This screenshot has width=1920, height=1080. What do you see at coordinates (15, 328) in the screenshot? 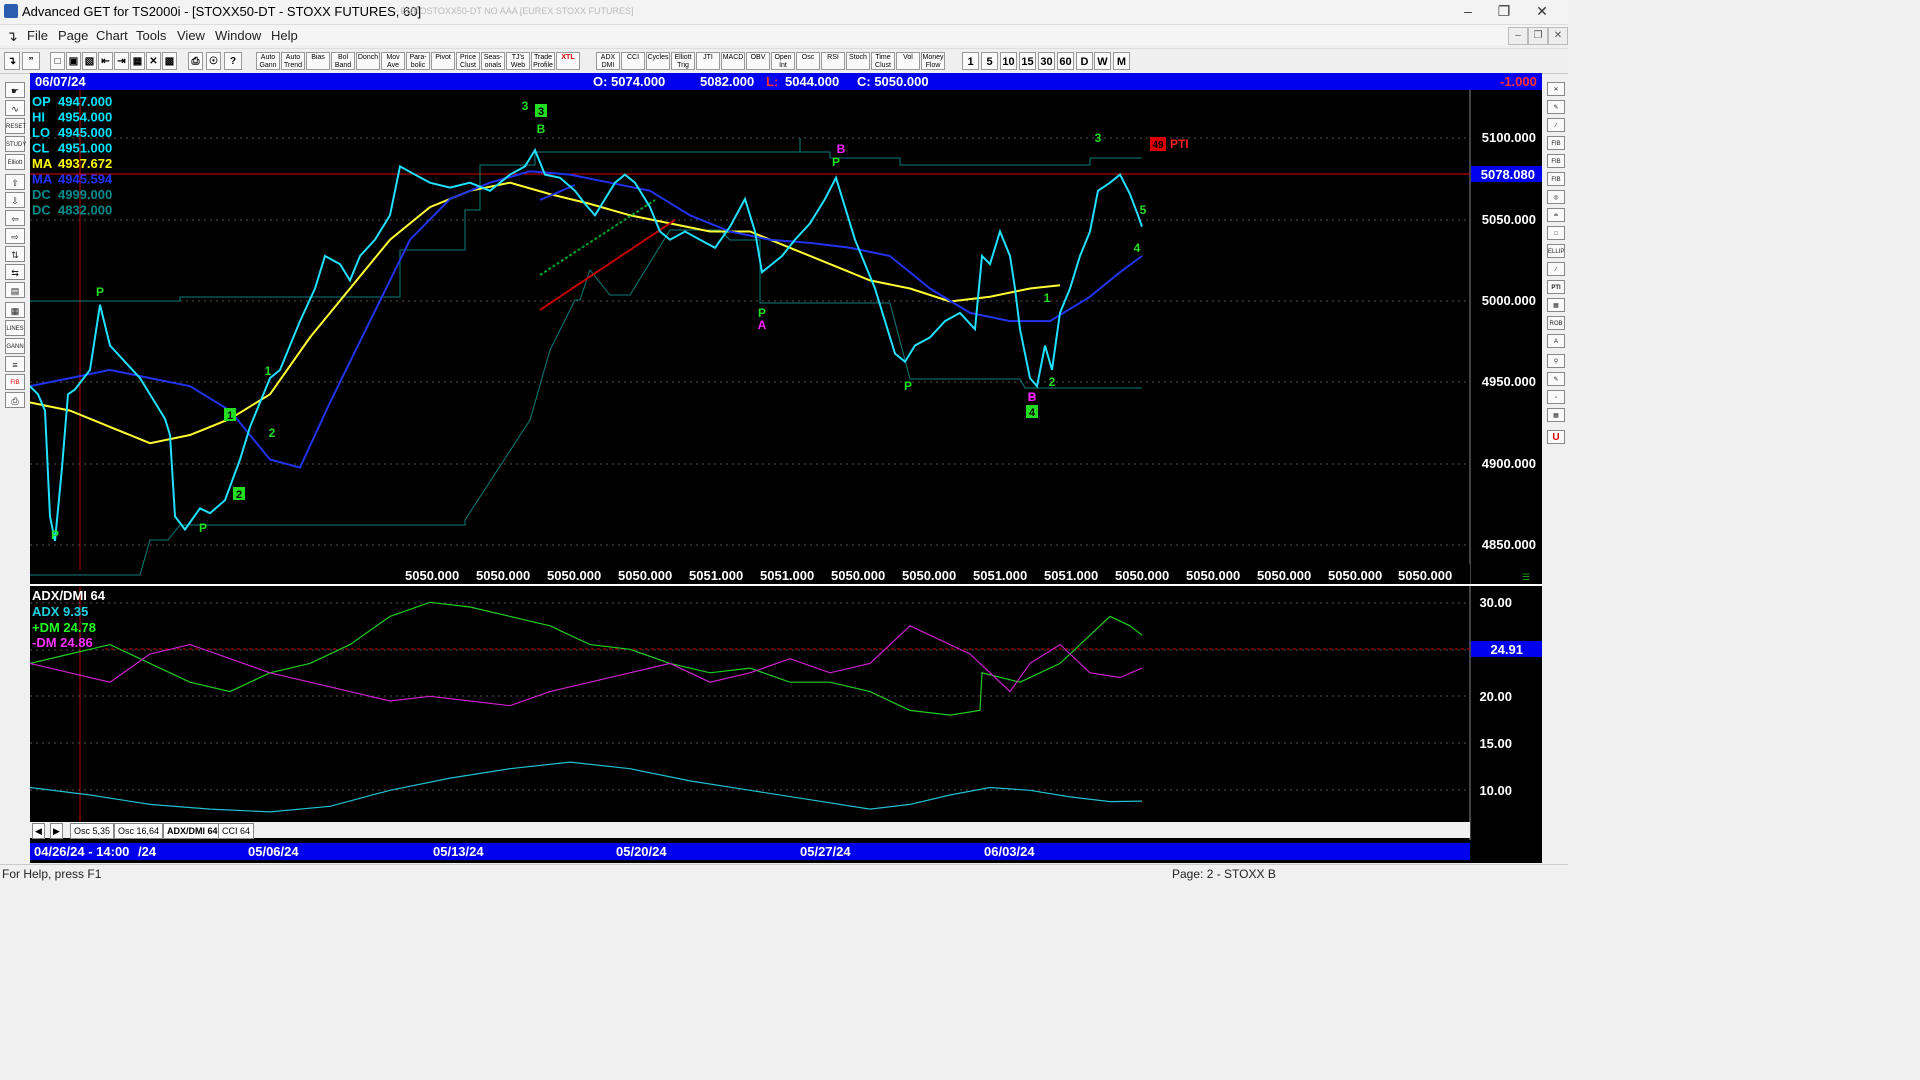
I see `lines-button: LINES` at bounding box center [15, 328].